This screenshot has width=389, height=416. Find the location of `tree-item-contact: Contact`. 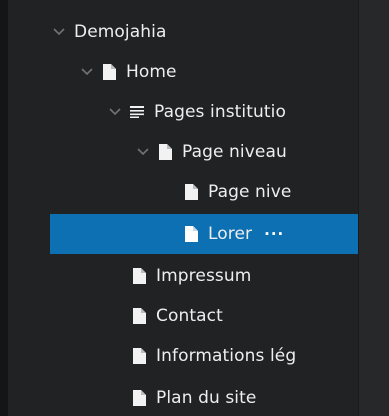

tree-item-contact: Contact is located at coordinates (183, 316).